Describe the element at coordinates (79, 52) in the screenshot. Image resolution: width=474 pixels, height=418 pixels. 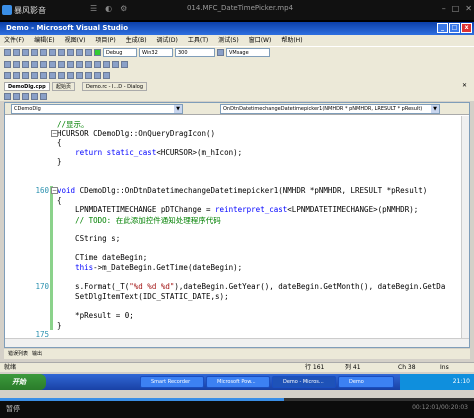
I see `undo-icon` at that location.